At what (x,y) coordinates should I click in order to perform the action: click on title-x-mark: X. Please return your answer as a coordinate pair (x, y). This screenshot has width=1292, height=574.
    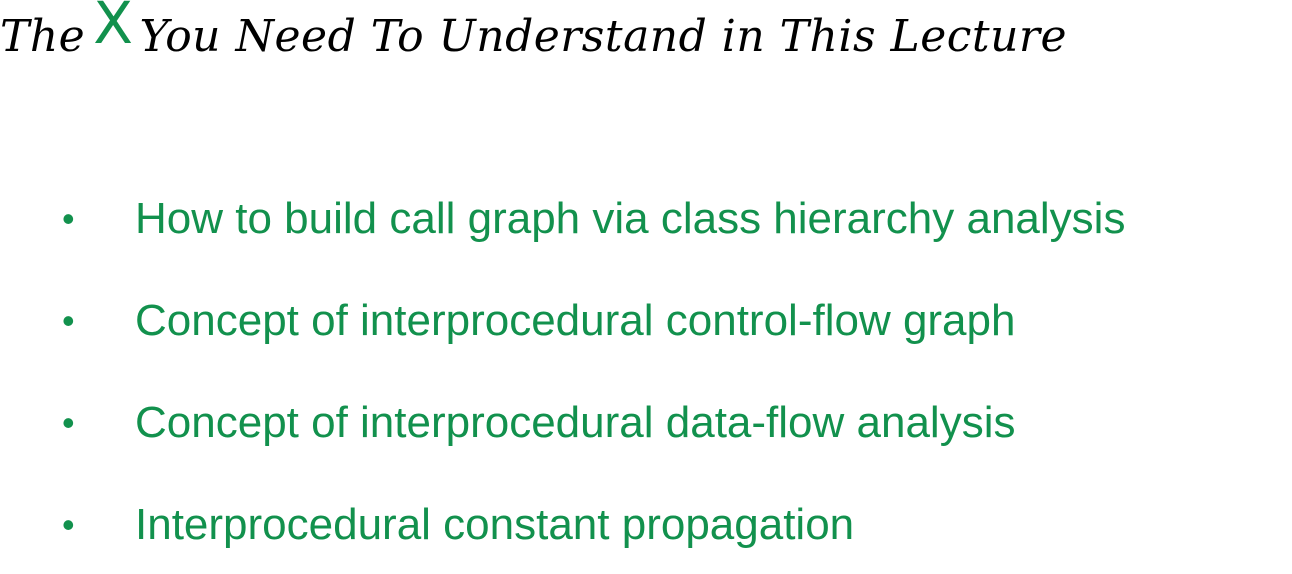
    Looking at the image, I should click on (113, 28).